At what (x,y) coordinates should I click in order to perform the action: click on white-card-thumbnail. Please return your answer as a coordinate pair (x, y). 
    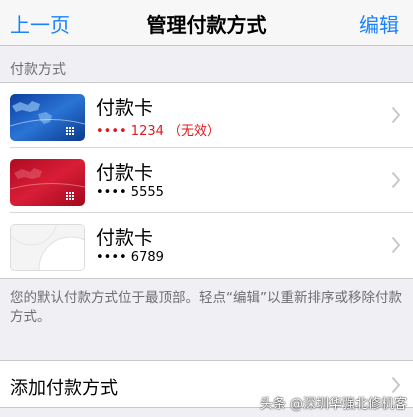
    Looking at the image, I should click on (47, 247).